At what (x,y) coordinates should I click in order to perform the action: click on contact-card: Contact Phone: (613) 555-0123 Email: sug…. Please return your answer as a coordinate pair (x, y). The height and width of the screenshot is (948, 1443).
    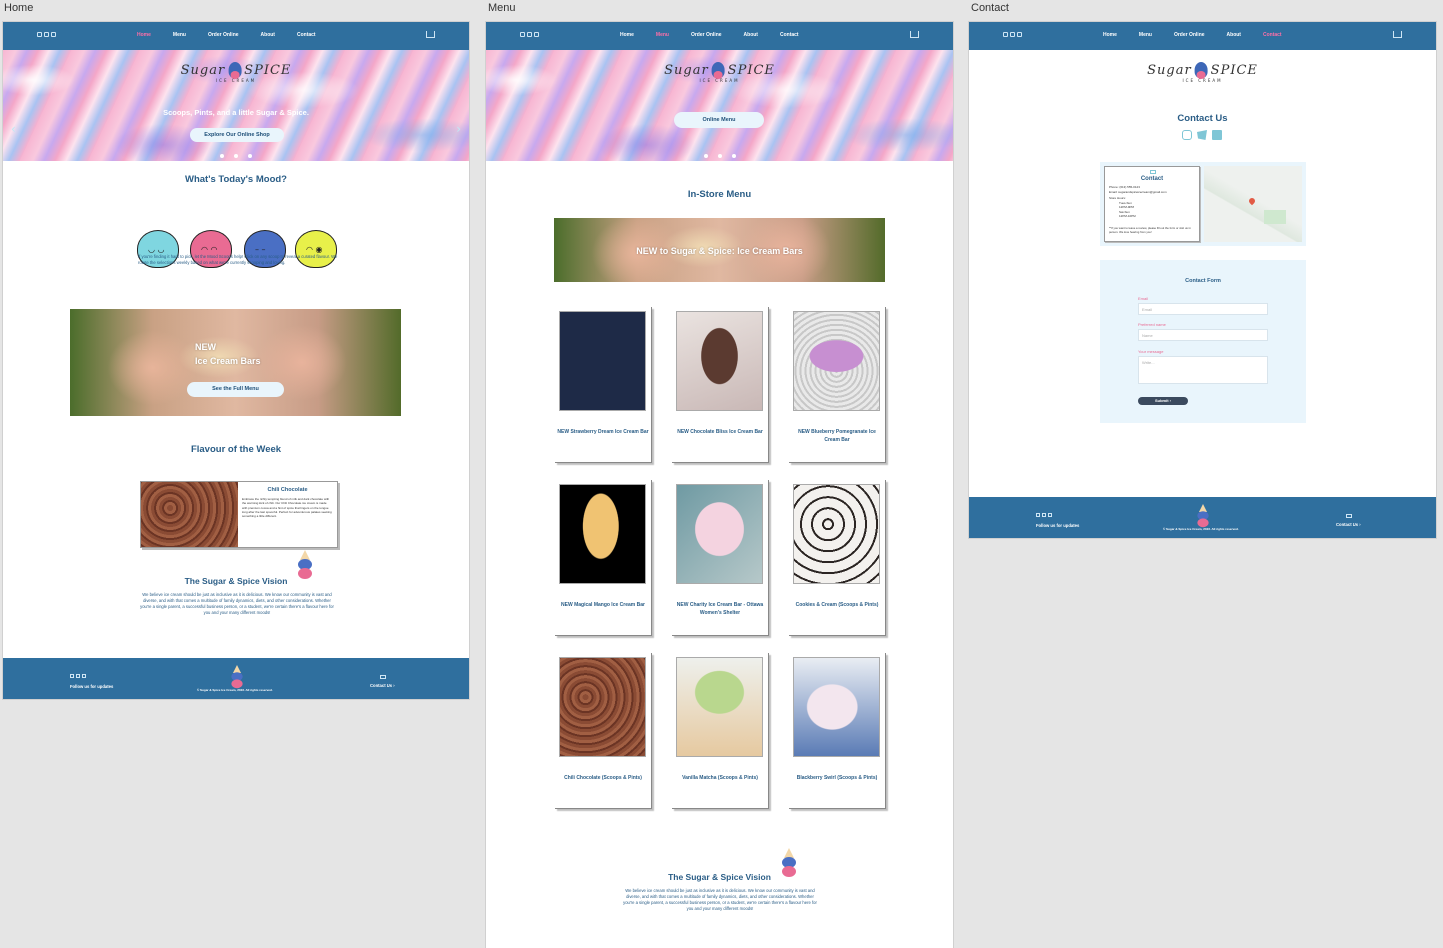
    Looking at the image, I should click on (1152, 204).